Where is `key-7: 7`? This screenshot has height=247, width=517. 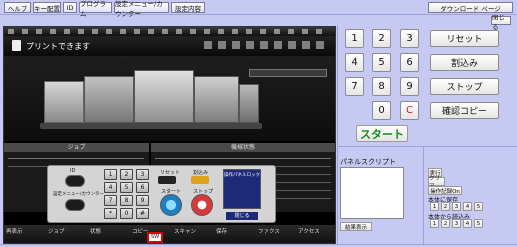 key-7: 7 is located at coordinates (354, 86).